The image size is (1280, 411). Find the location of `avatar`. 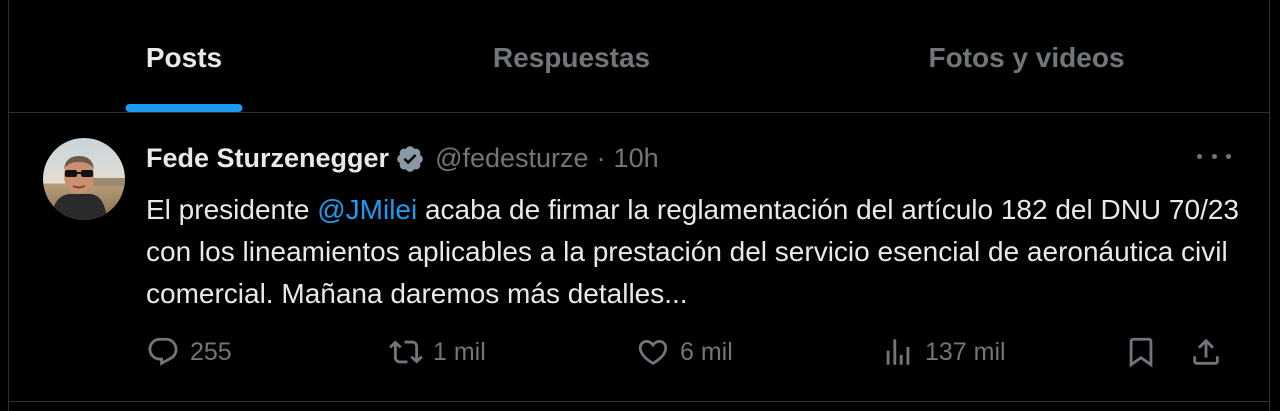

avatar is located at coordinates (84, 179).